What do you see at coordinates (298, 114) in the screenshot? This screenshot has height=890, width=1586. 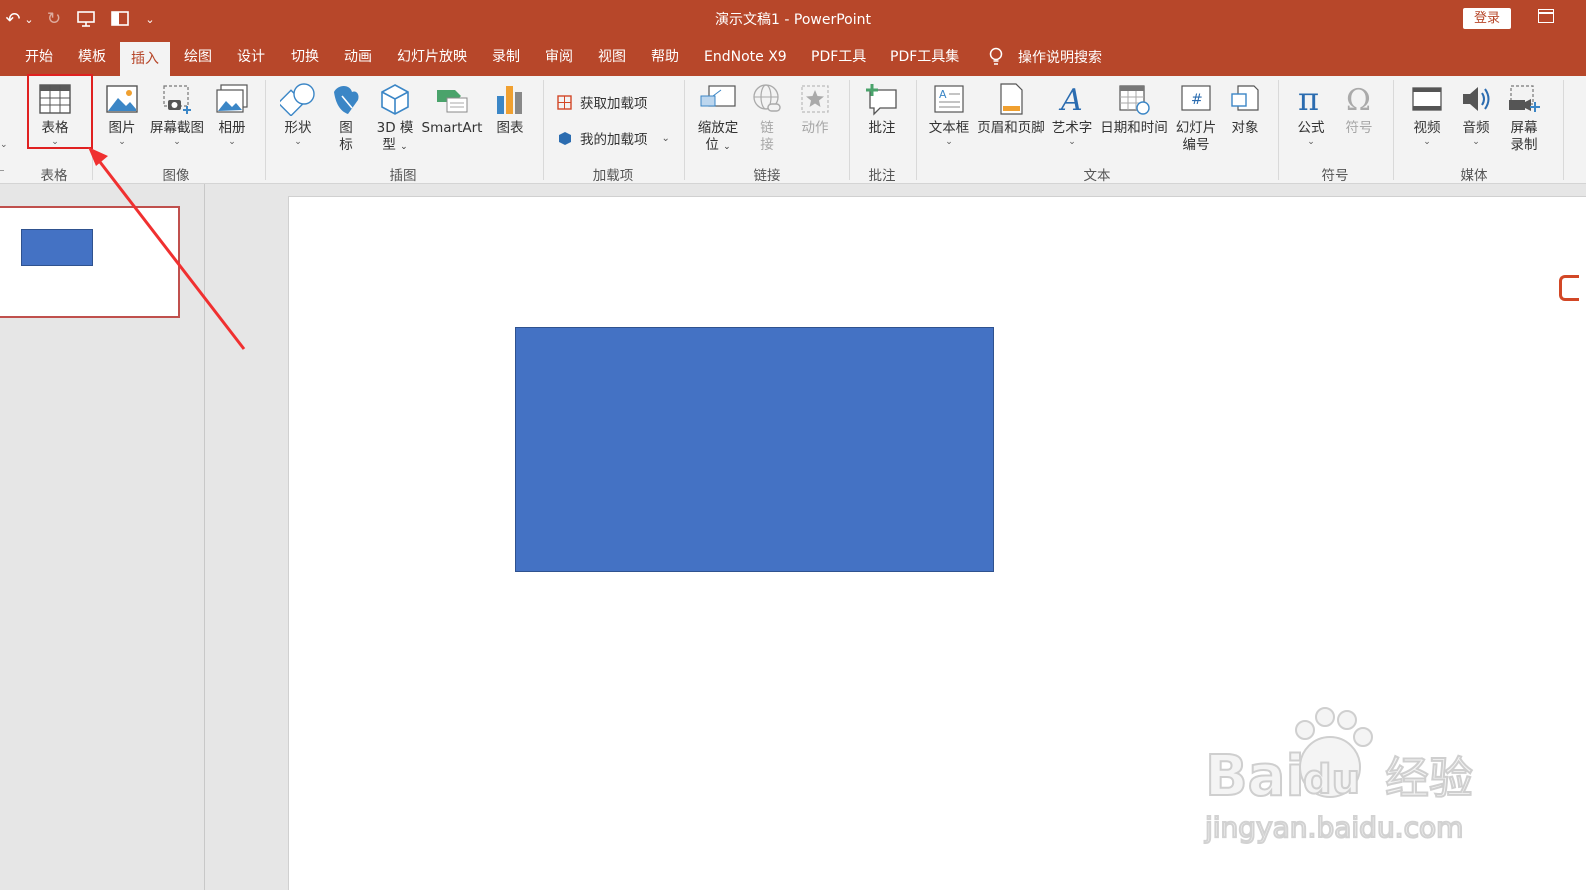 I see `insert-shapes-button: 形状 ⌄` at bounding box center [298, 114].